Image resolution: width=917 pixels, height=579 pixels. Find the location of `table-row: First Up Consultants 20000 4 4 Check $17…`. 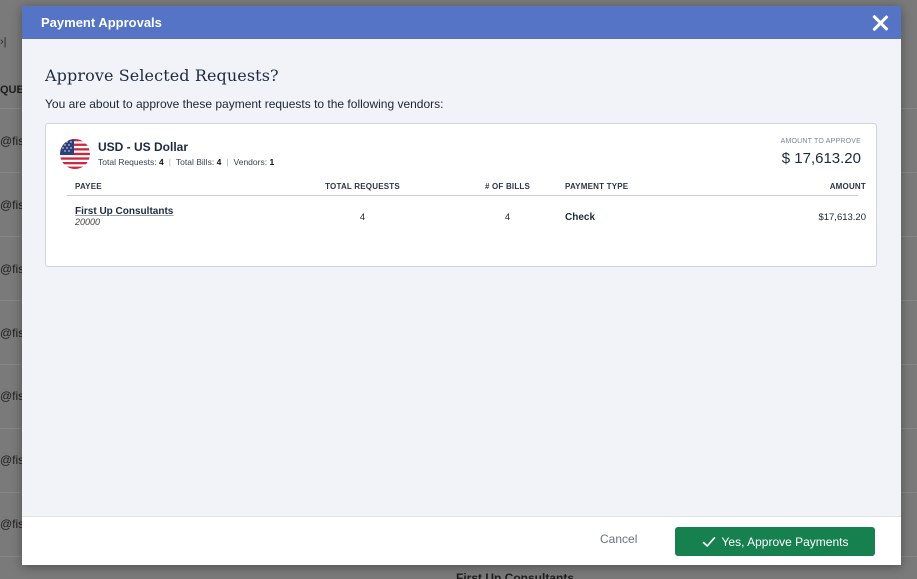

table-row: First Up Consultants 20000 4 4 Check $17… is located at coordinates (466, 211).